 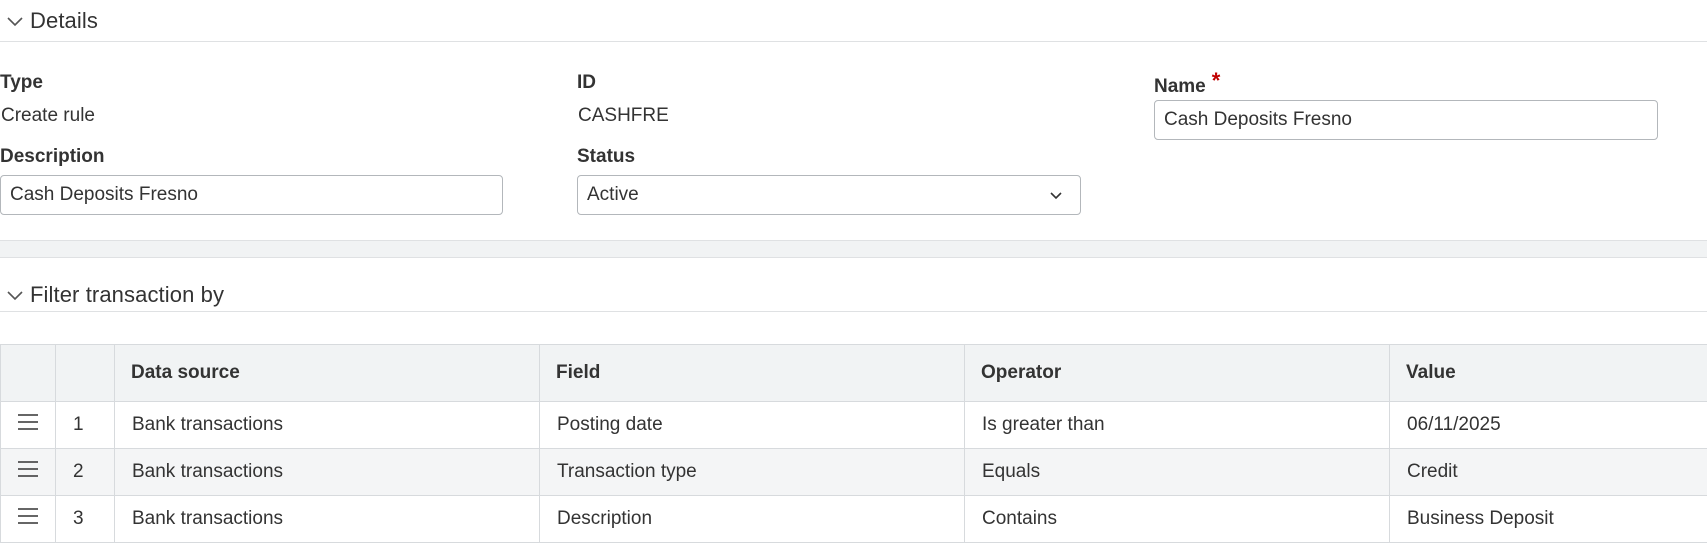 I want to click on type-label: Type, so click(x=21, y=82).